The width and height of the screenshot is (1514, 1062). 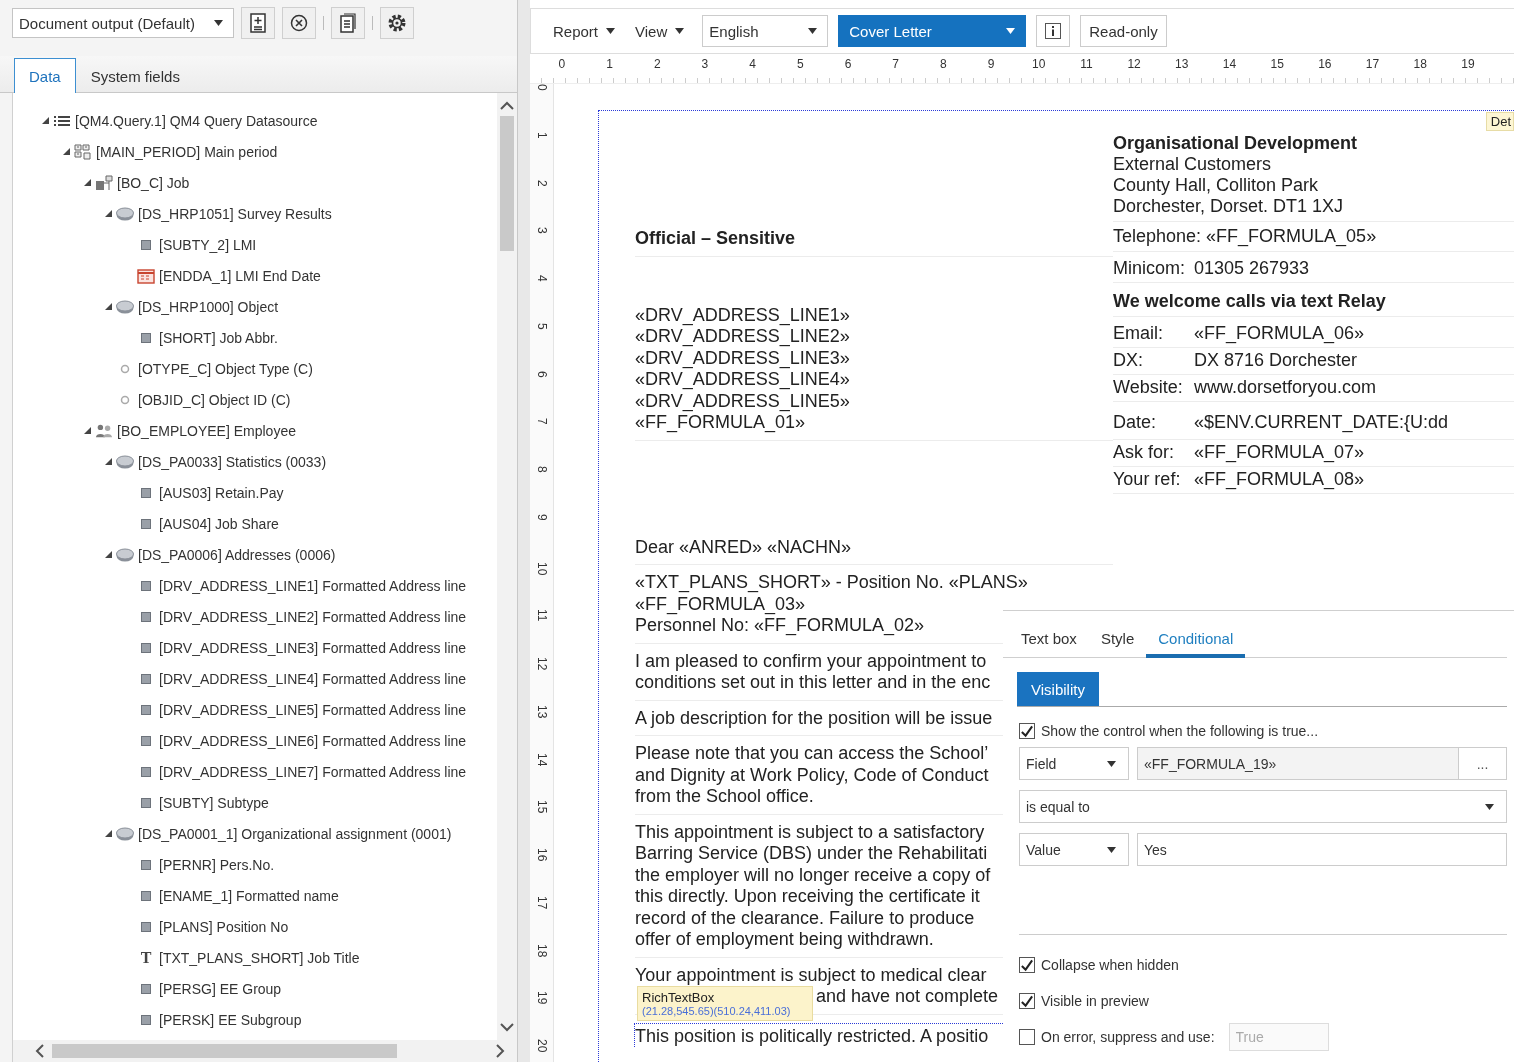 What do you see at coordinates (218, 337) in the screenshot?
I see `tree-item: [SHORT] Job Abbr.` at bounding box center [218, 337].